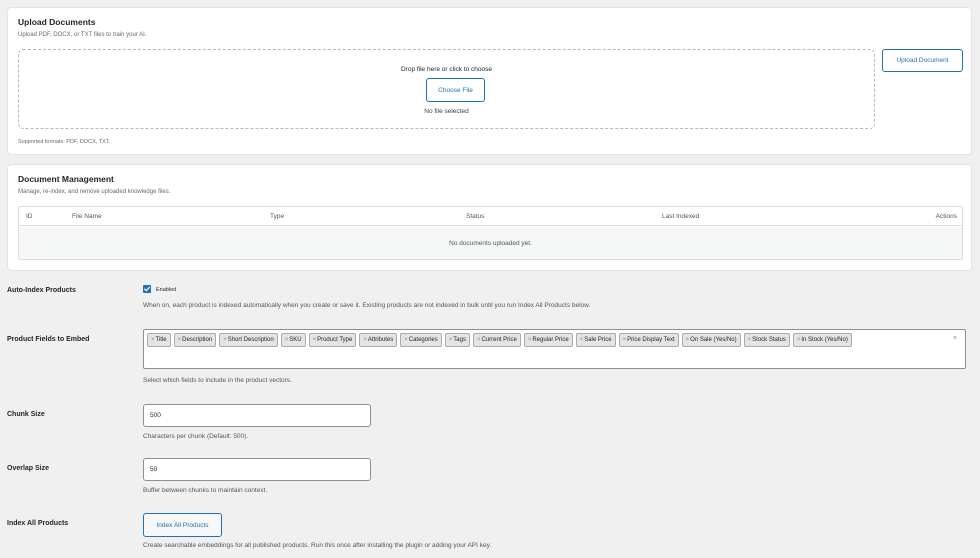 This screenshot has height=558, width=980. Describe the element at coordinates (66, 179) in the screenshot. I see `docs-title: Document Management` at that location.